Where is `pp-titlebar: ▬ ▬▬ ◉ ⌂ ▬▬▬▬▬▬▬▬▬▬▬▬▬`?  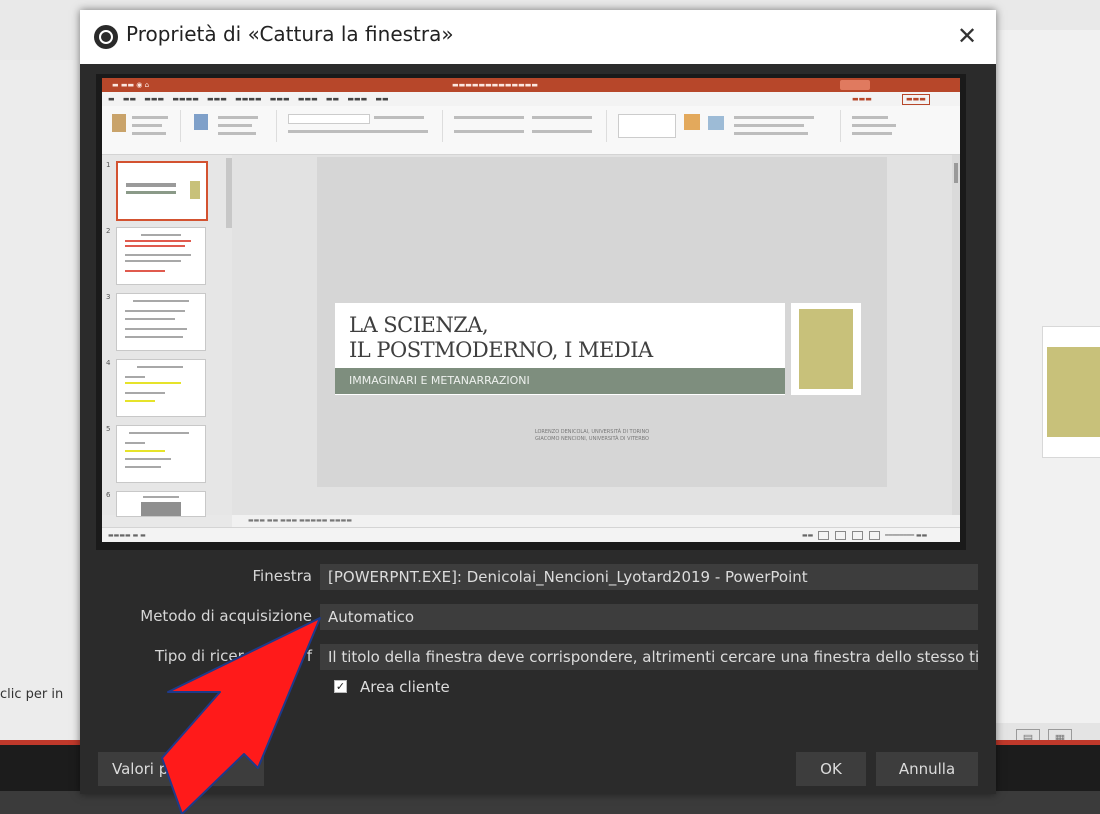
pp-titlebar: ▬ ▬▬ ◉ ⌂ ▬▬▬▬▬▬▬▬▬▬▬▬▬ is located at coordinates (531, 85).